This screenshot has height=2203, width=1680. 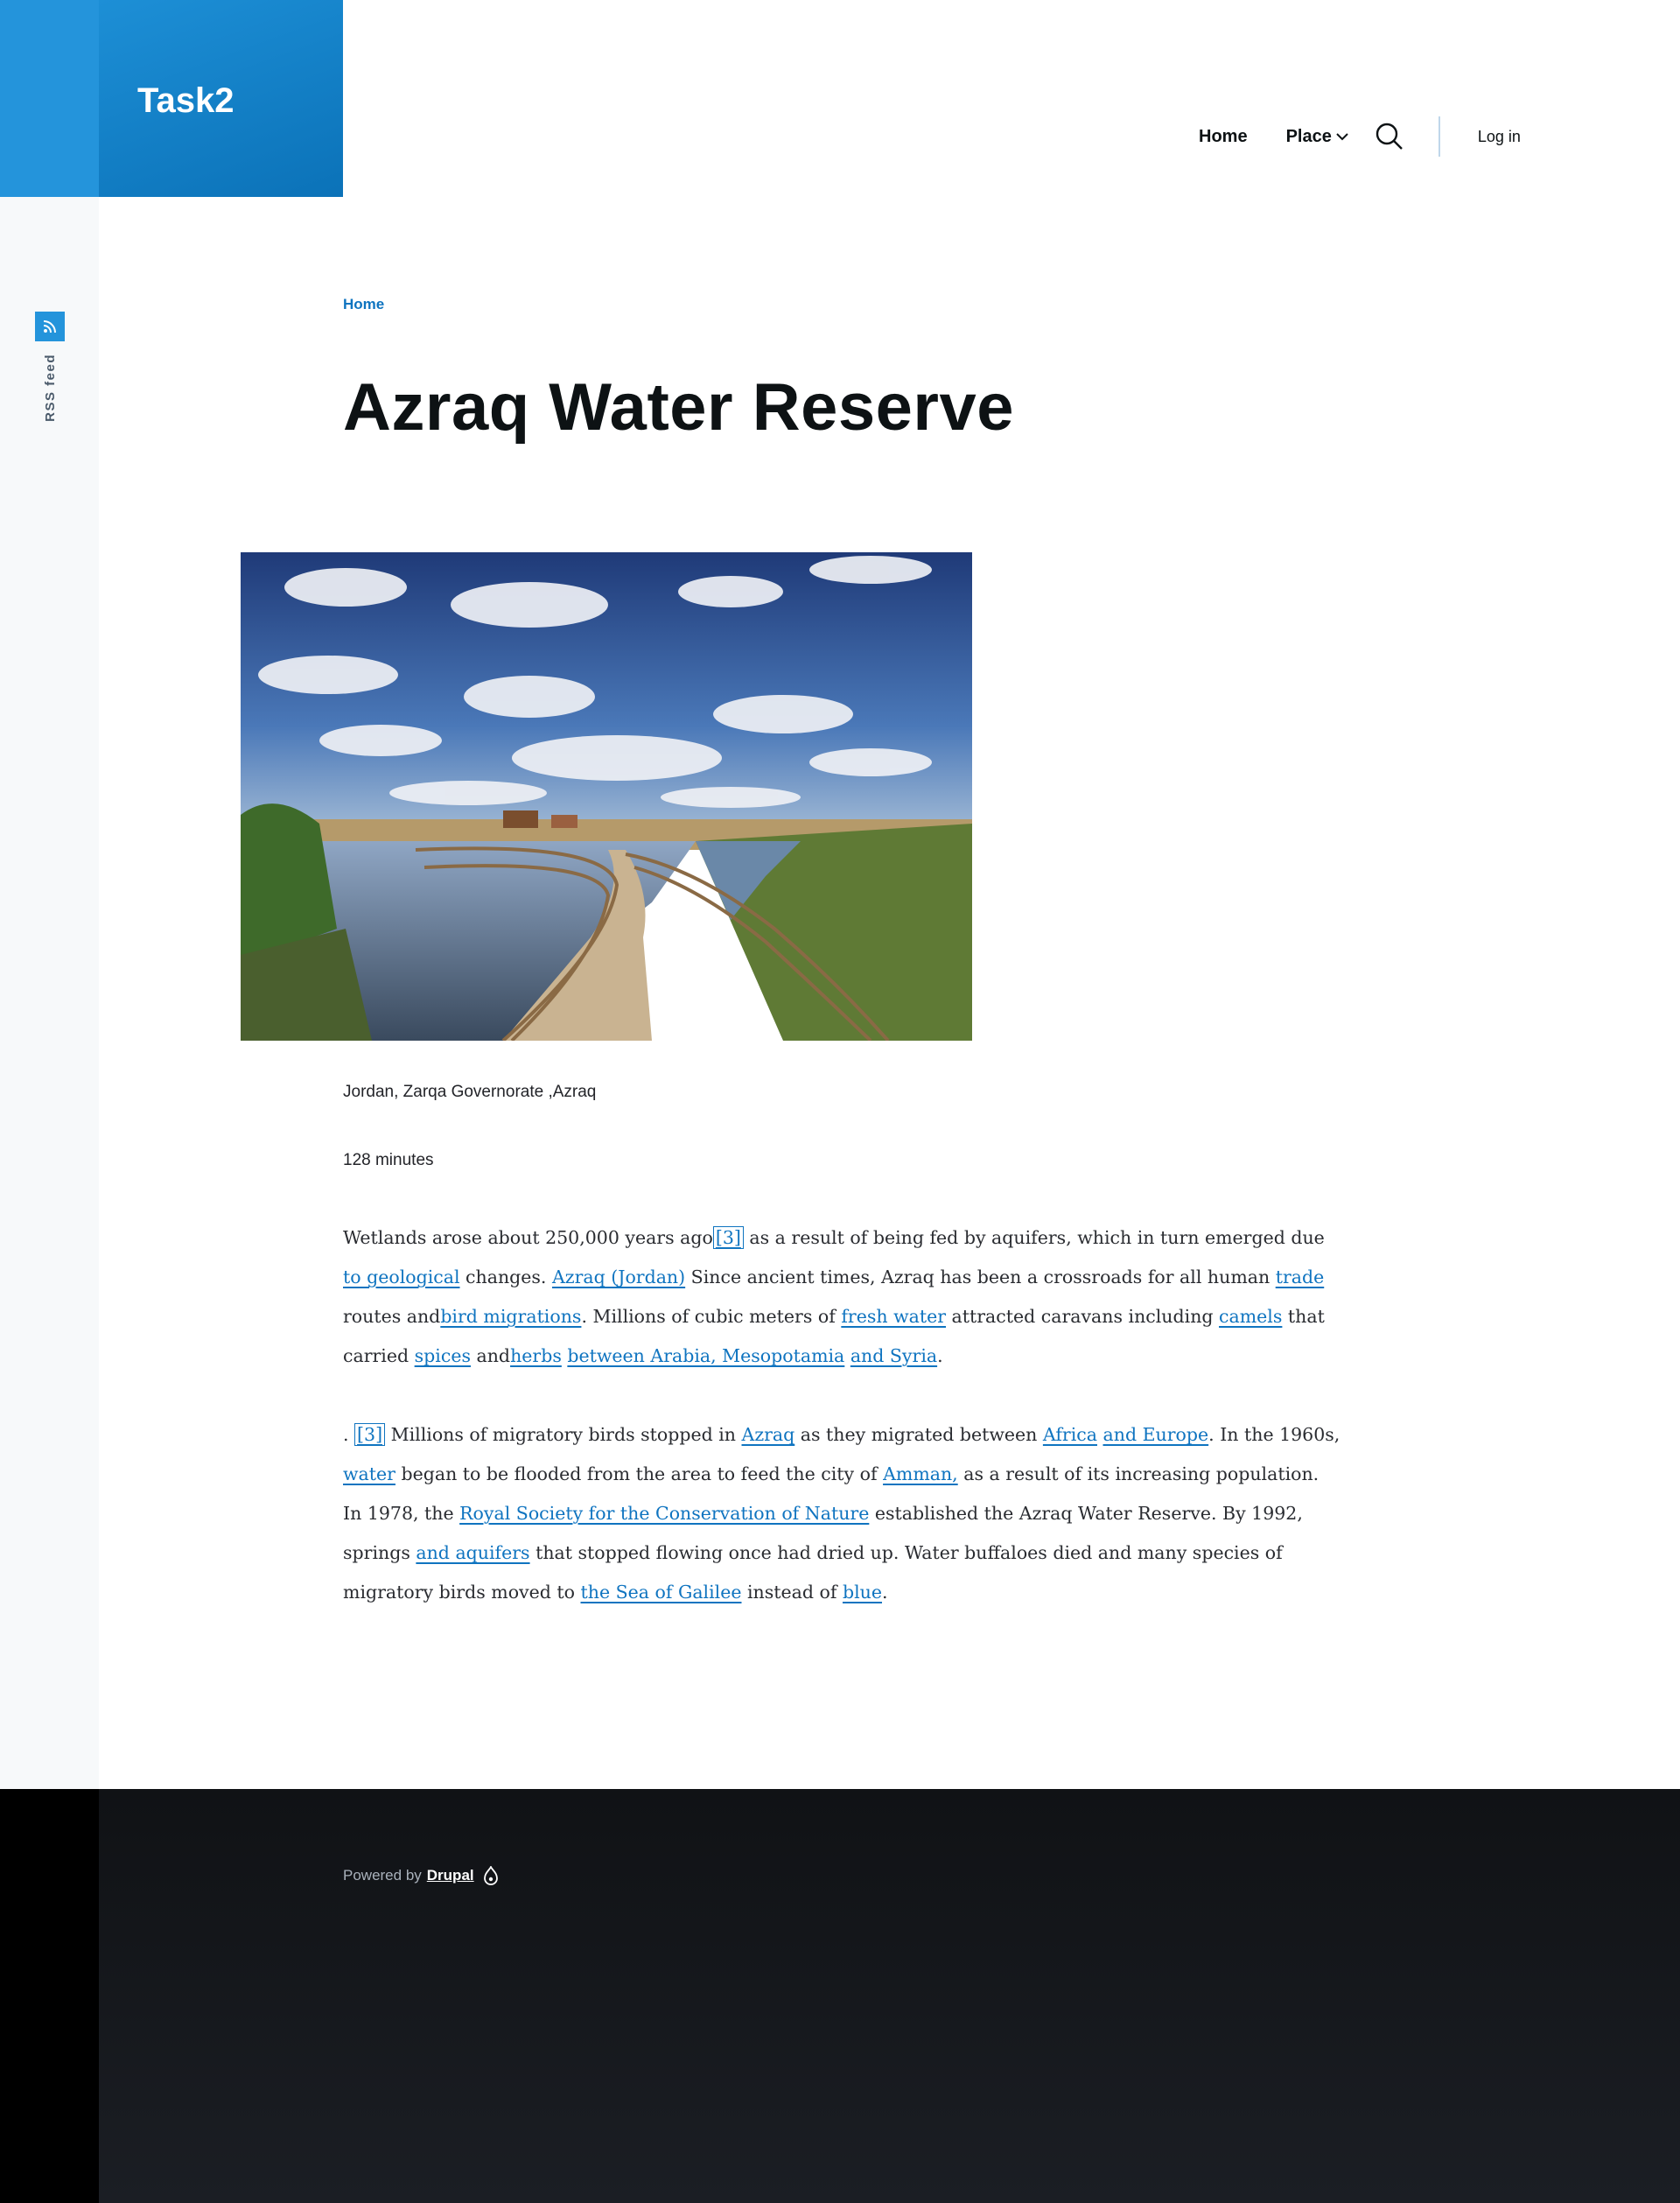 I want to click on link-fresh-water: fresh water, so click(x=893, y=1316).